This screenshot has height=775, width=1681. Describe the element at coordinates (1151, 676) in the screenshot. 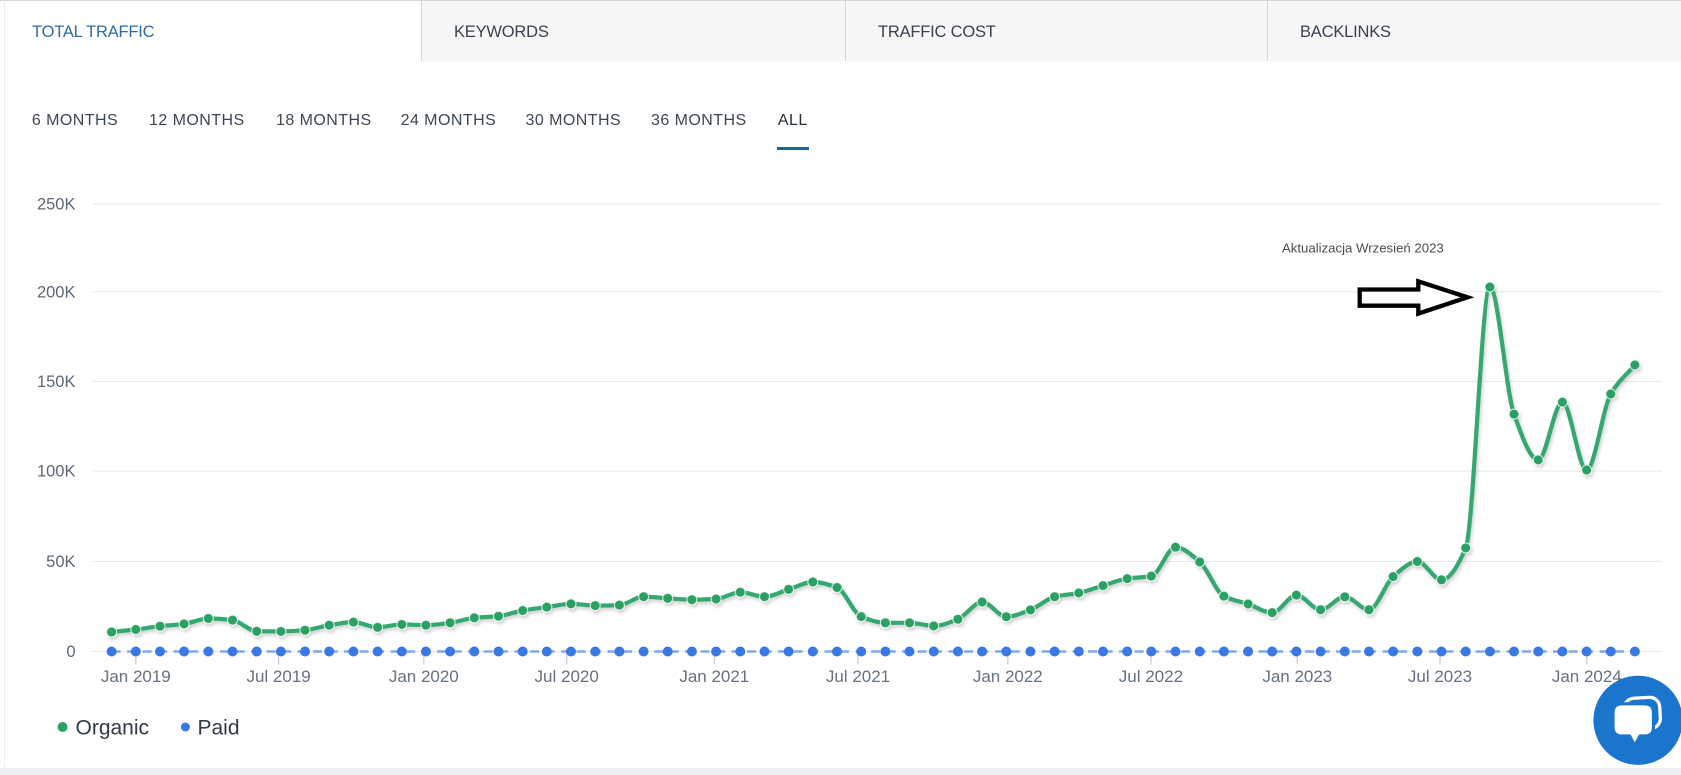

I see `svg-text: Jul 2022` at that location.